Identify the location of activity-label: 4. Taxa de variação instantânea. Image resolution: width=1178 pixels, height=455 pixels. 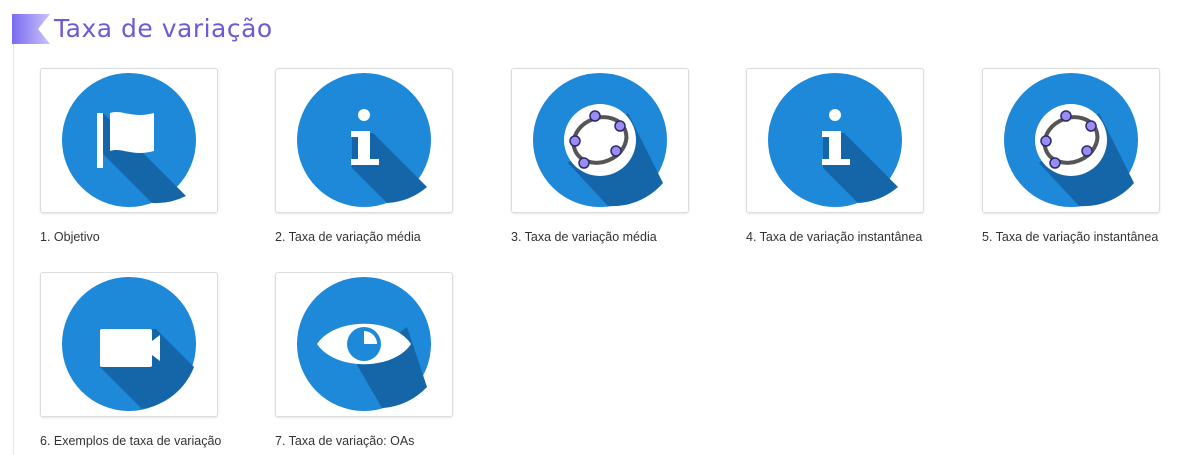
(834, 237).